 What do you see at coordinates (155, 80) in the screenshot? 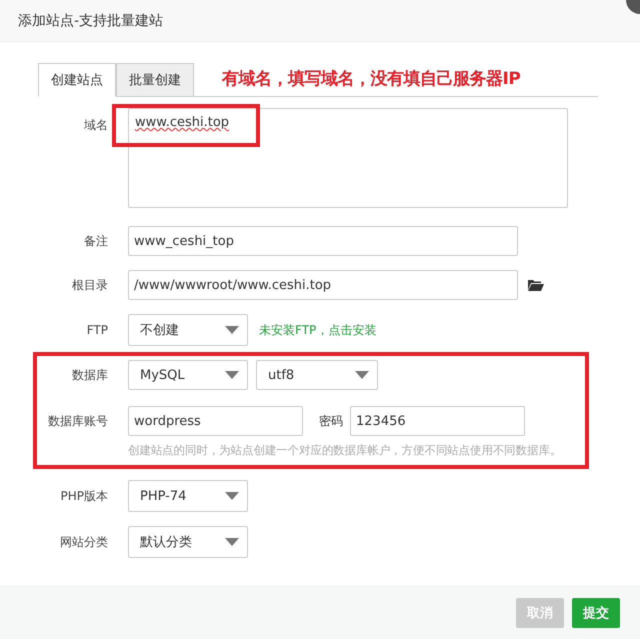
I see `tab: 批量创建` at bounding box center [155, 80].